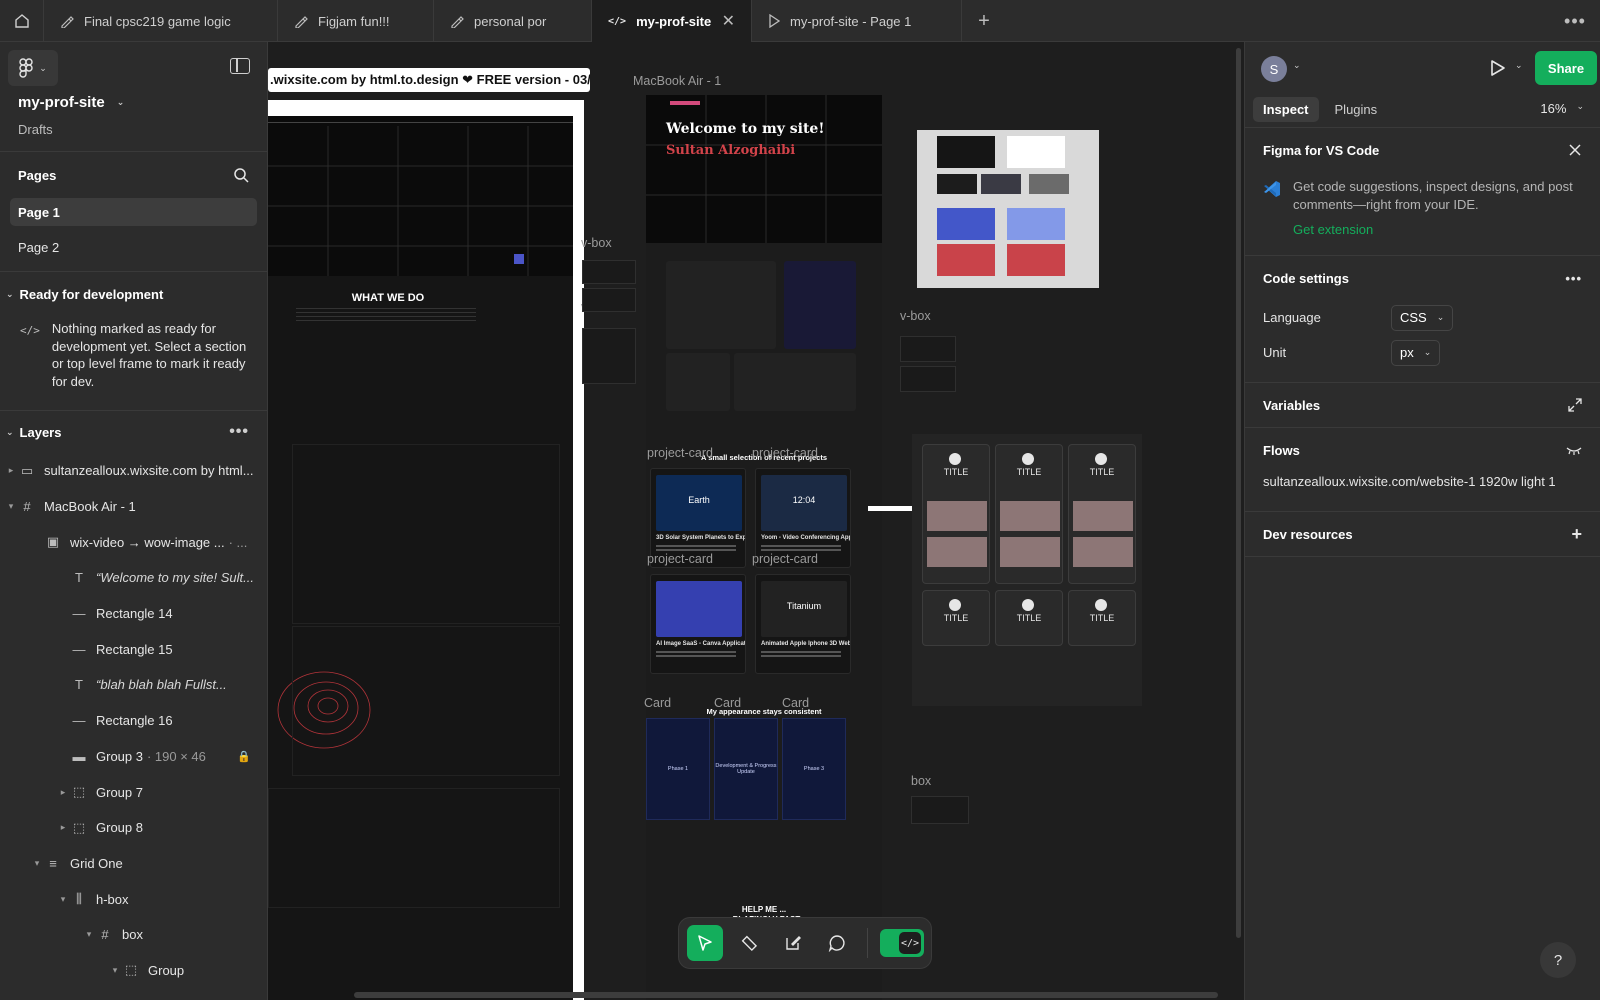 This screenshot has width=1600, height=1000. Describe the element at coordinates (857, 21) in the screenshot. I see `tab-5: my-prof-site - Page 1` at that location.